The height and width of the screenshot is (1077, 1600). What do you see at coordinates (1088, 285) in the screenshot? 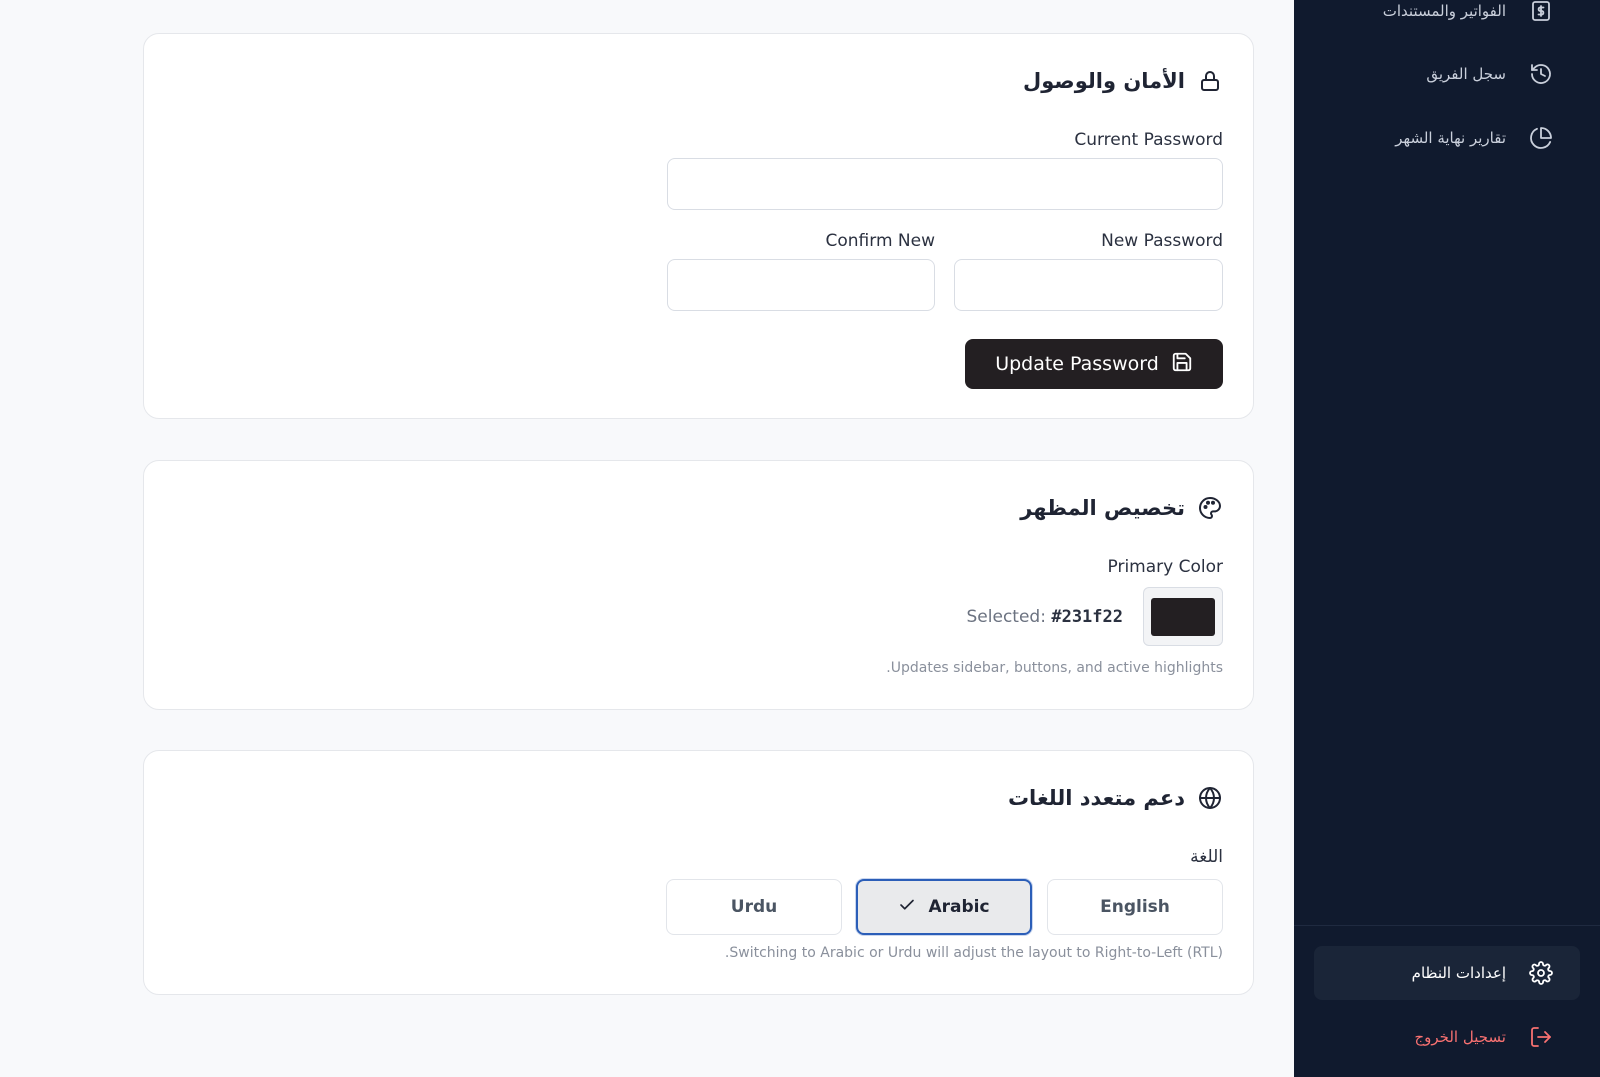
I see `new-password-input` at bounding box center [1088, 285].